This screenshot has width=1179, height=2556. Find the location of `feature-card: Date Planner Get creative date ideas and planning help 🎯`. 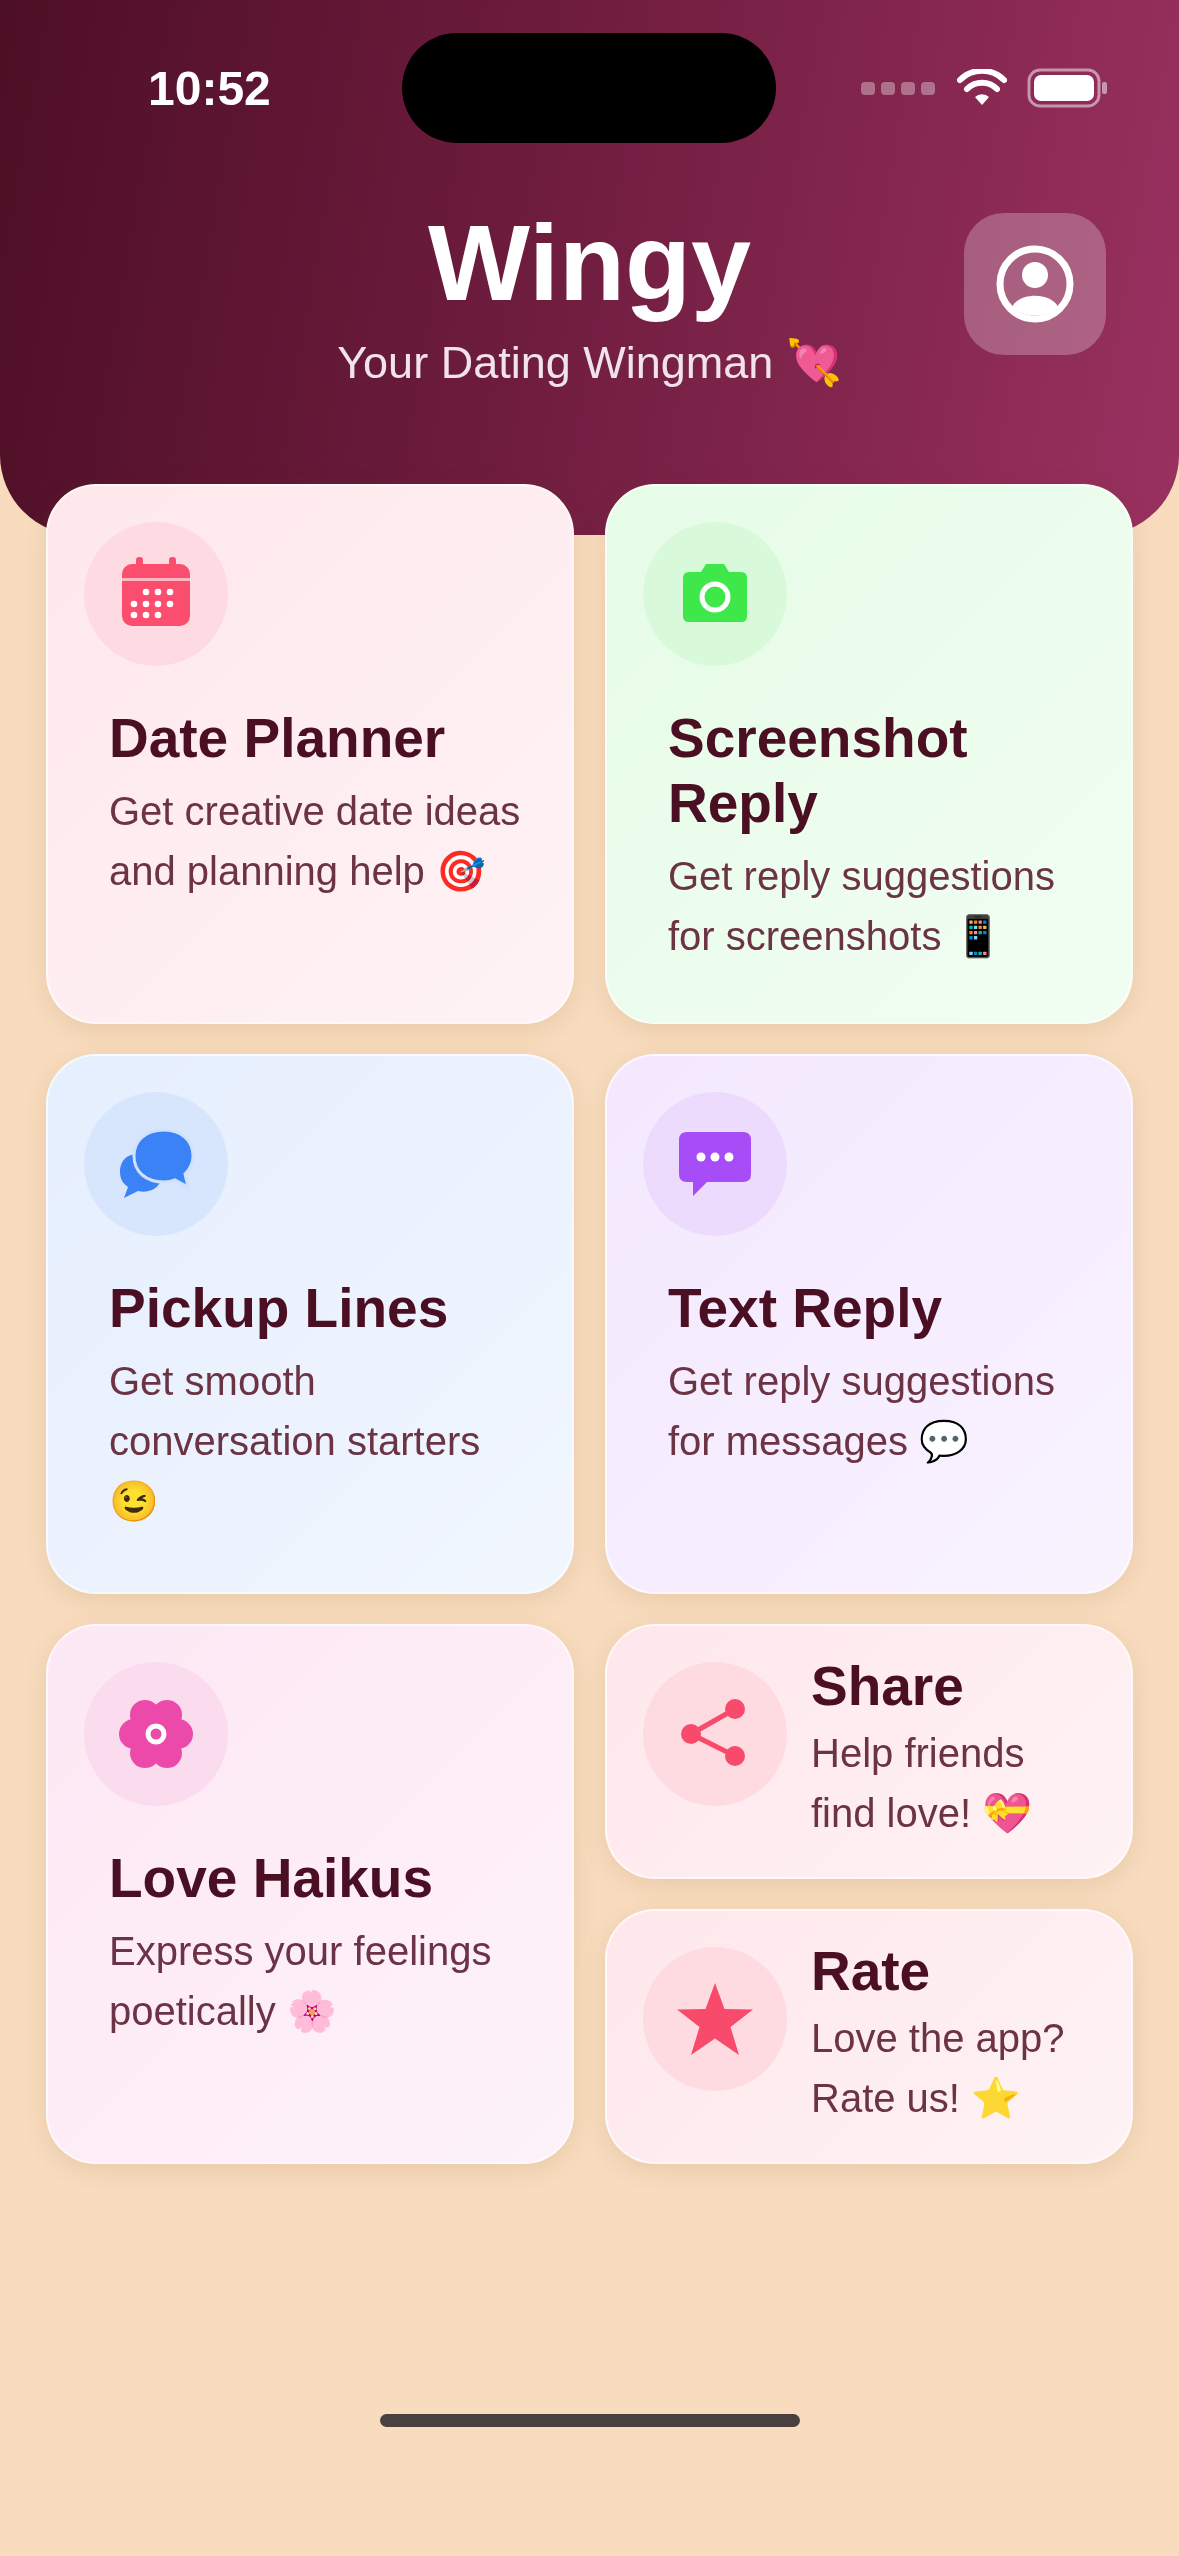

feature-card: Date Planner Get creative date ideas and planning help 🎯 is located at coordinates (310, 754).